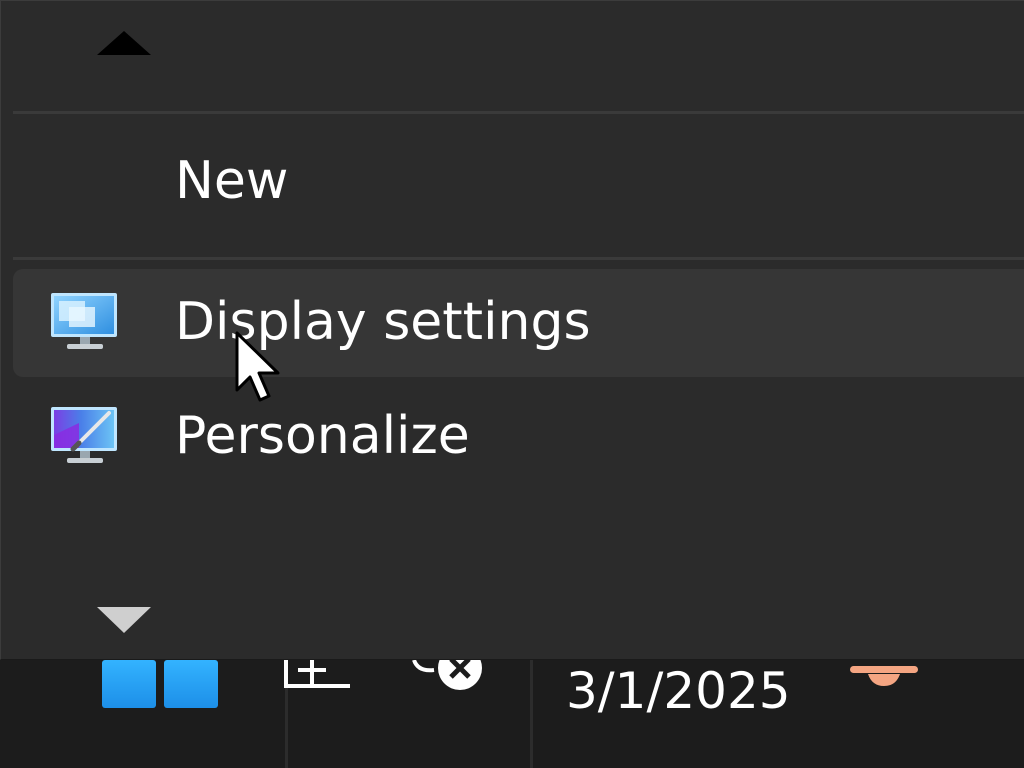  What do you see at coordinates (320, 677) in the screenshot?
I see `task-view-icon` at bounding box center [320, 677].